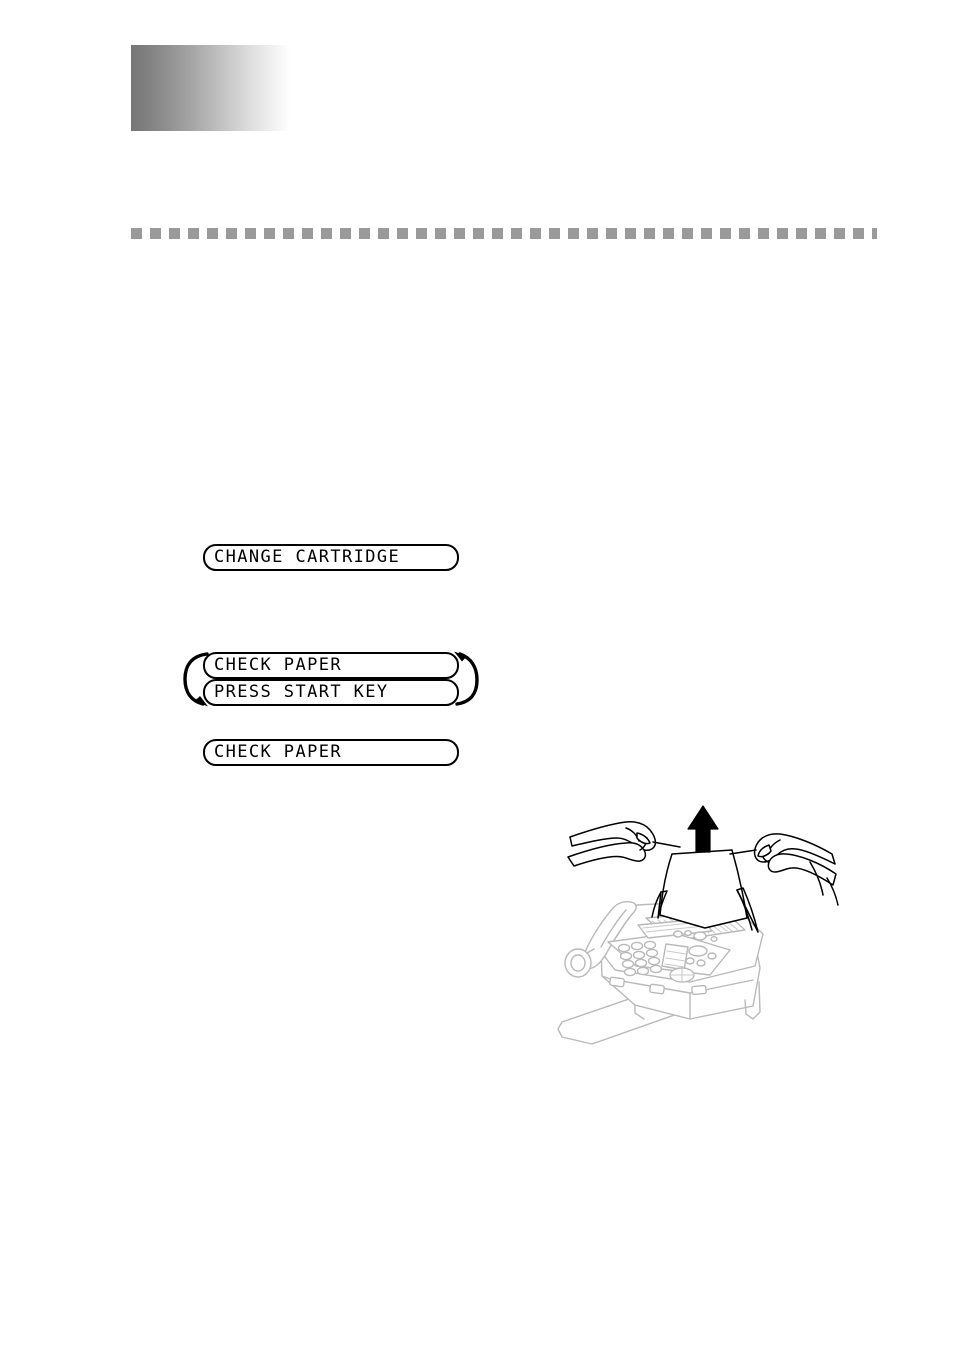  I want to click on left-hand, so click(624, 844).